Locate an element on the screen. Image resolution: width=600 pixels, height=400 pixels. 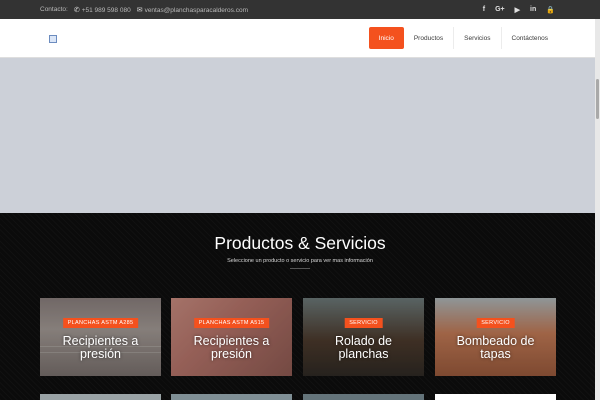
youtube-icon: ▶ is located at coordinates (517, 10).